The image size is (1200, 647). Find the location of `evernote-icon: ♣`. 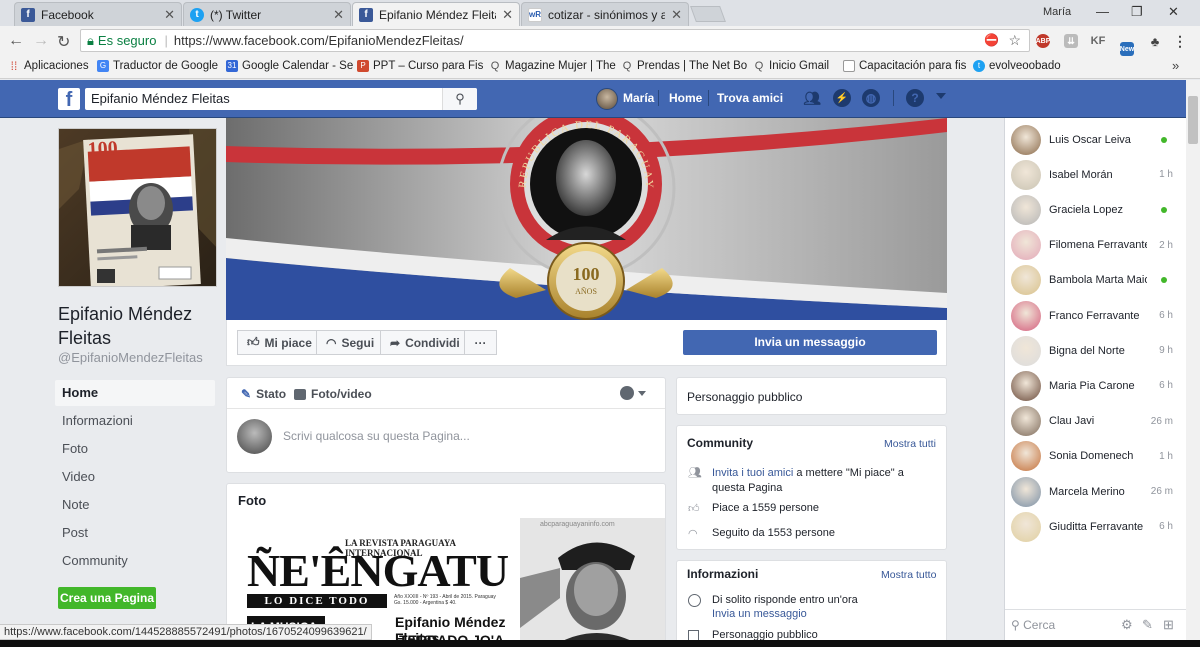

evernote-icon: ♣ is located at coordinates (1155, 41).